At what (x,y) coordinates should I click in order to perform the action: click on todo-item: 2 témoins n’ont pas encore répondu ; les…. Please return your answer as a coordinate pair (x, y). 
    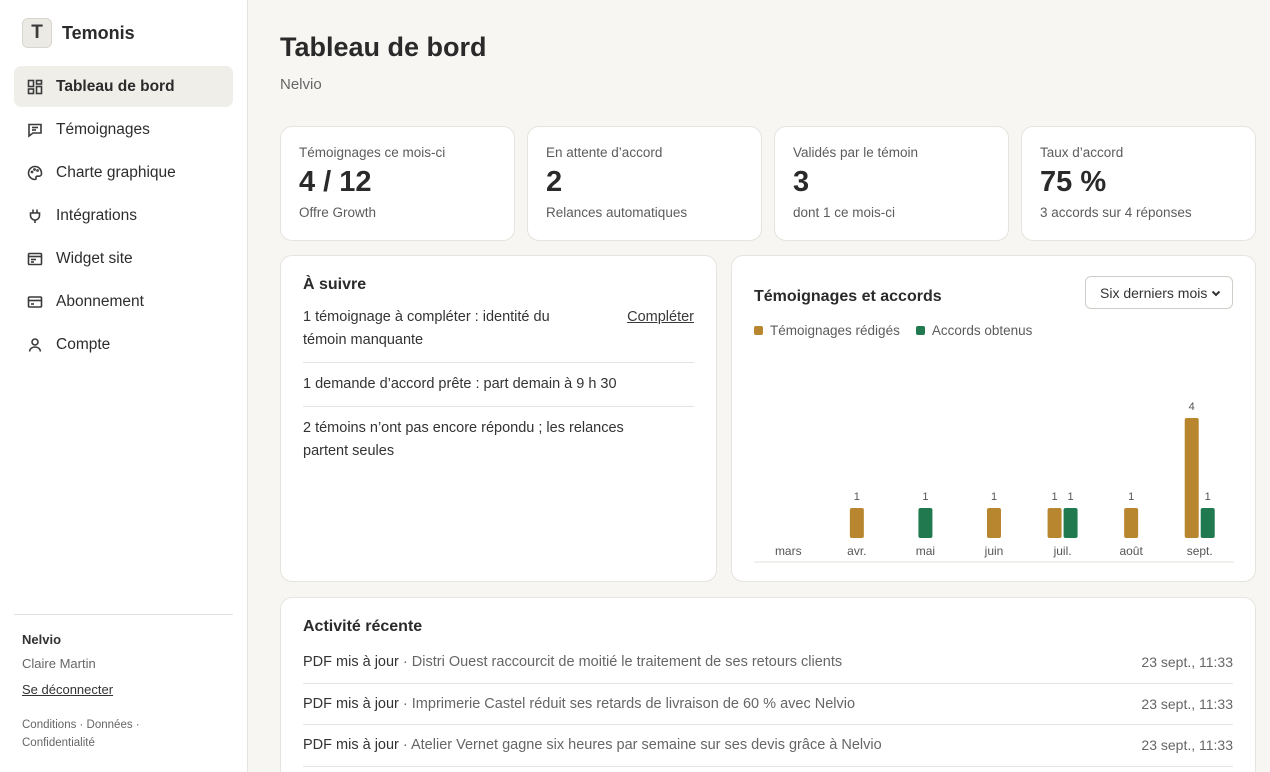
    Looking at the image, I should click on (498, 440).